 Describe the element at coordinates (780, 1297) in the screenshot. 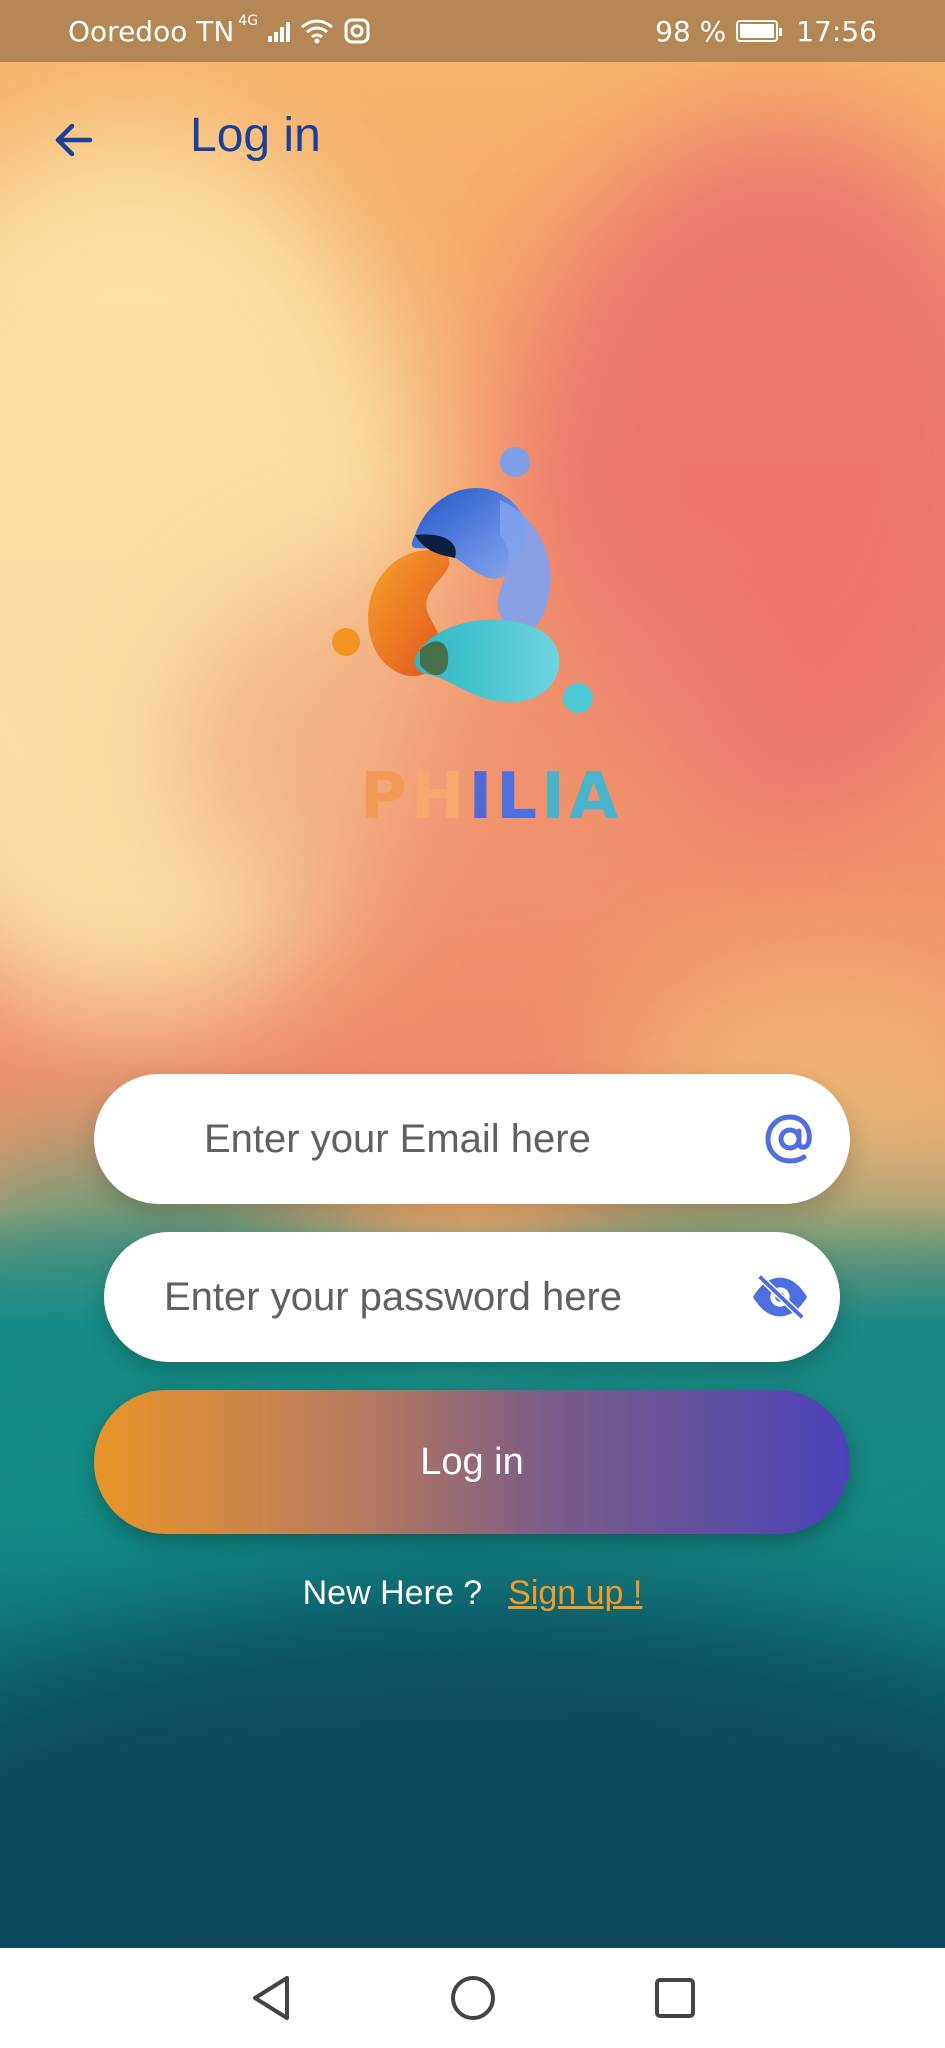

I see `eye-off-icon` at that location.